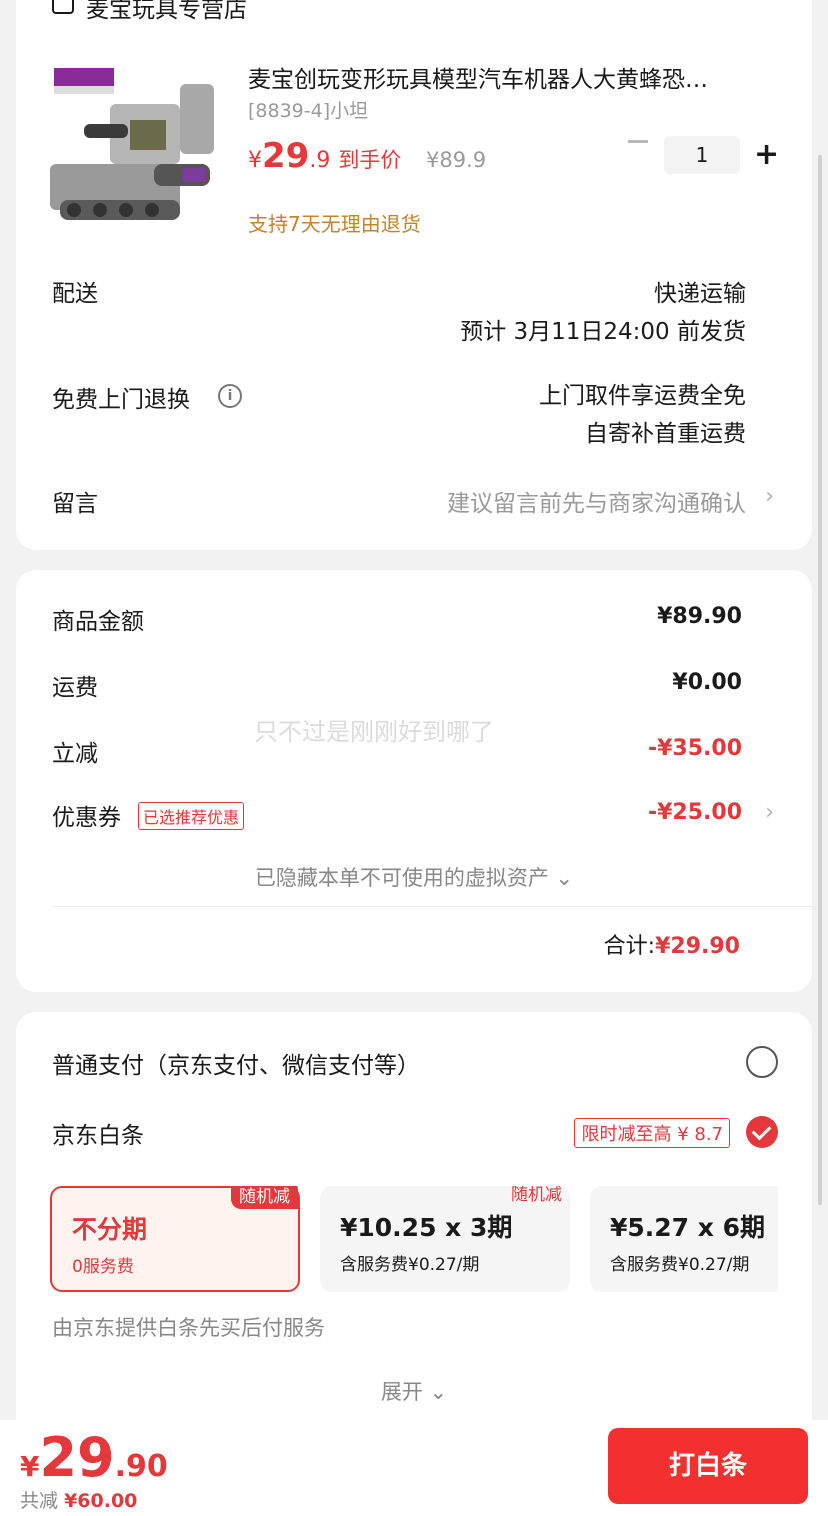  Describe the element at coordinates (334, 224) in the screenshot. I see `return-policy-note: 支持7天无理由退货` at that location.